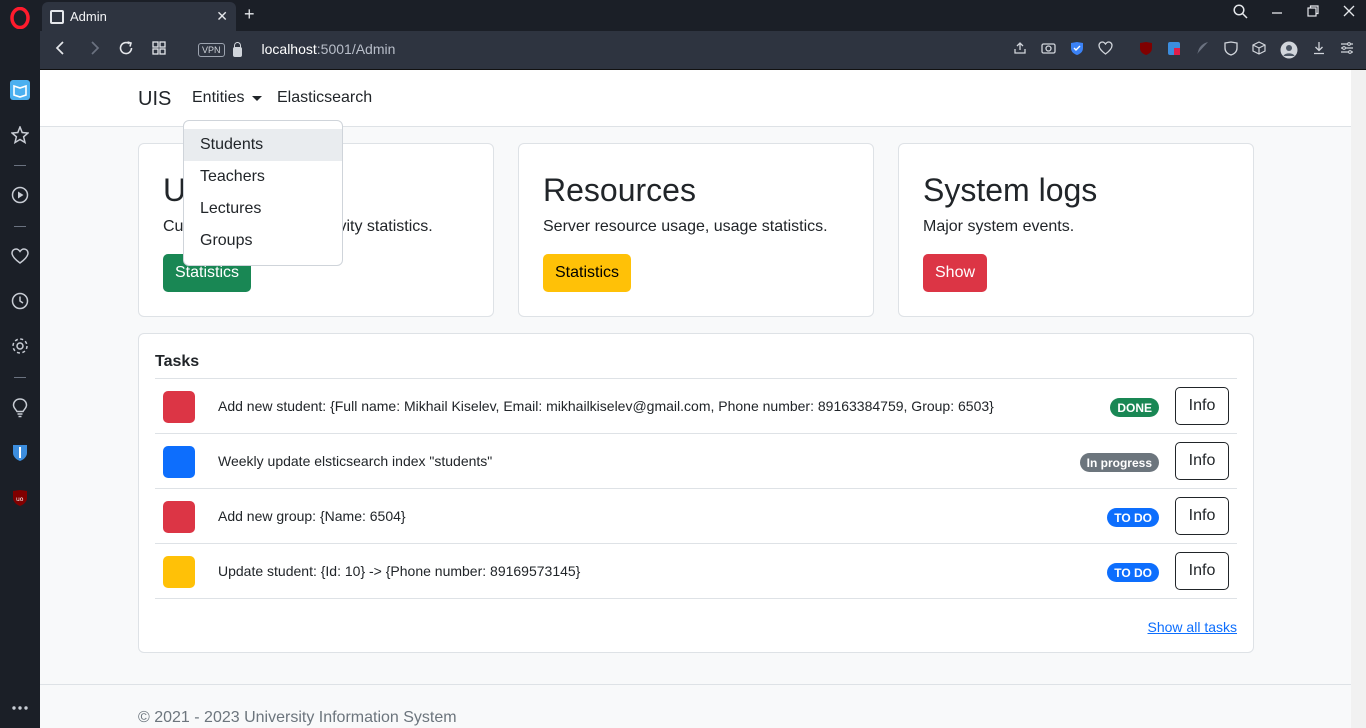  What do you see at coordinates (20, 708) in the screenshot?
I see `more-options-icon` at bounding box center [20, 708].